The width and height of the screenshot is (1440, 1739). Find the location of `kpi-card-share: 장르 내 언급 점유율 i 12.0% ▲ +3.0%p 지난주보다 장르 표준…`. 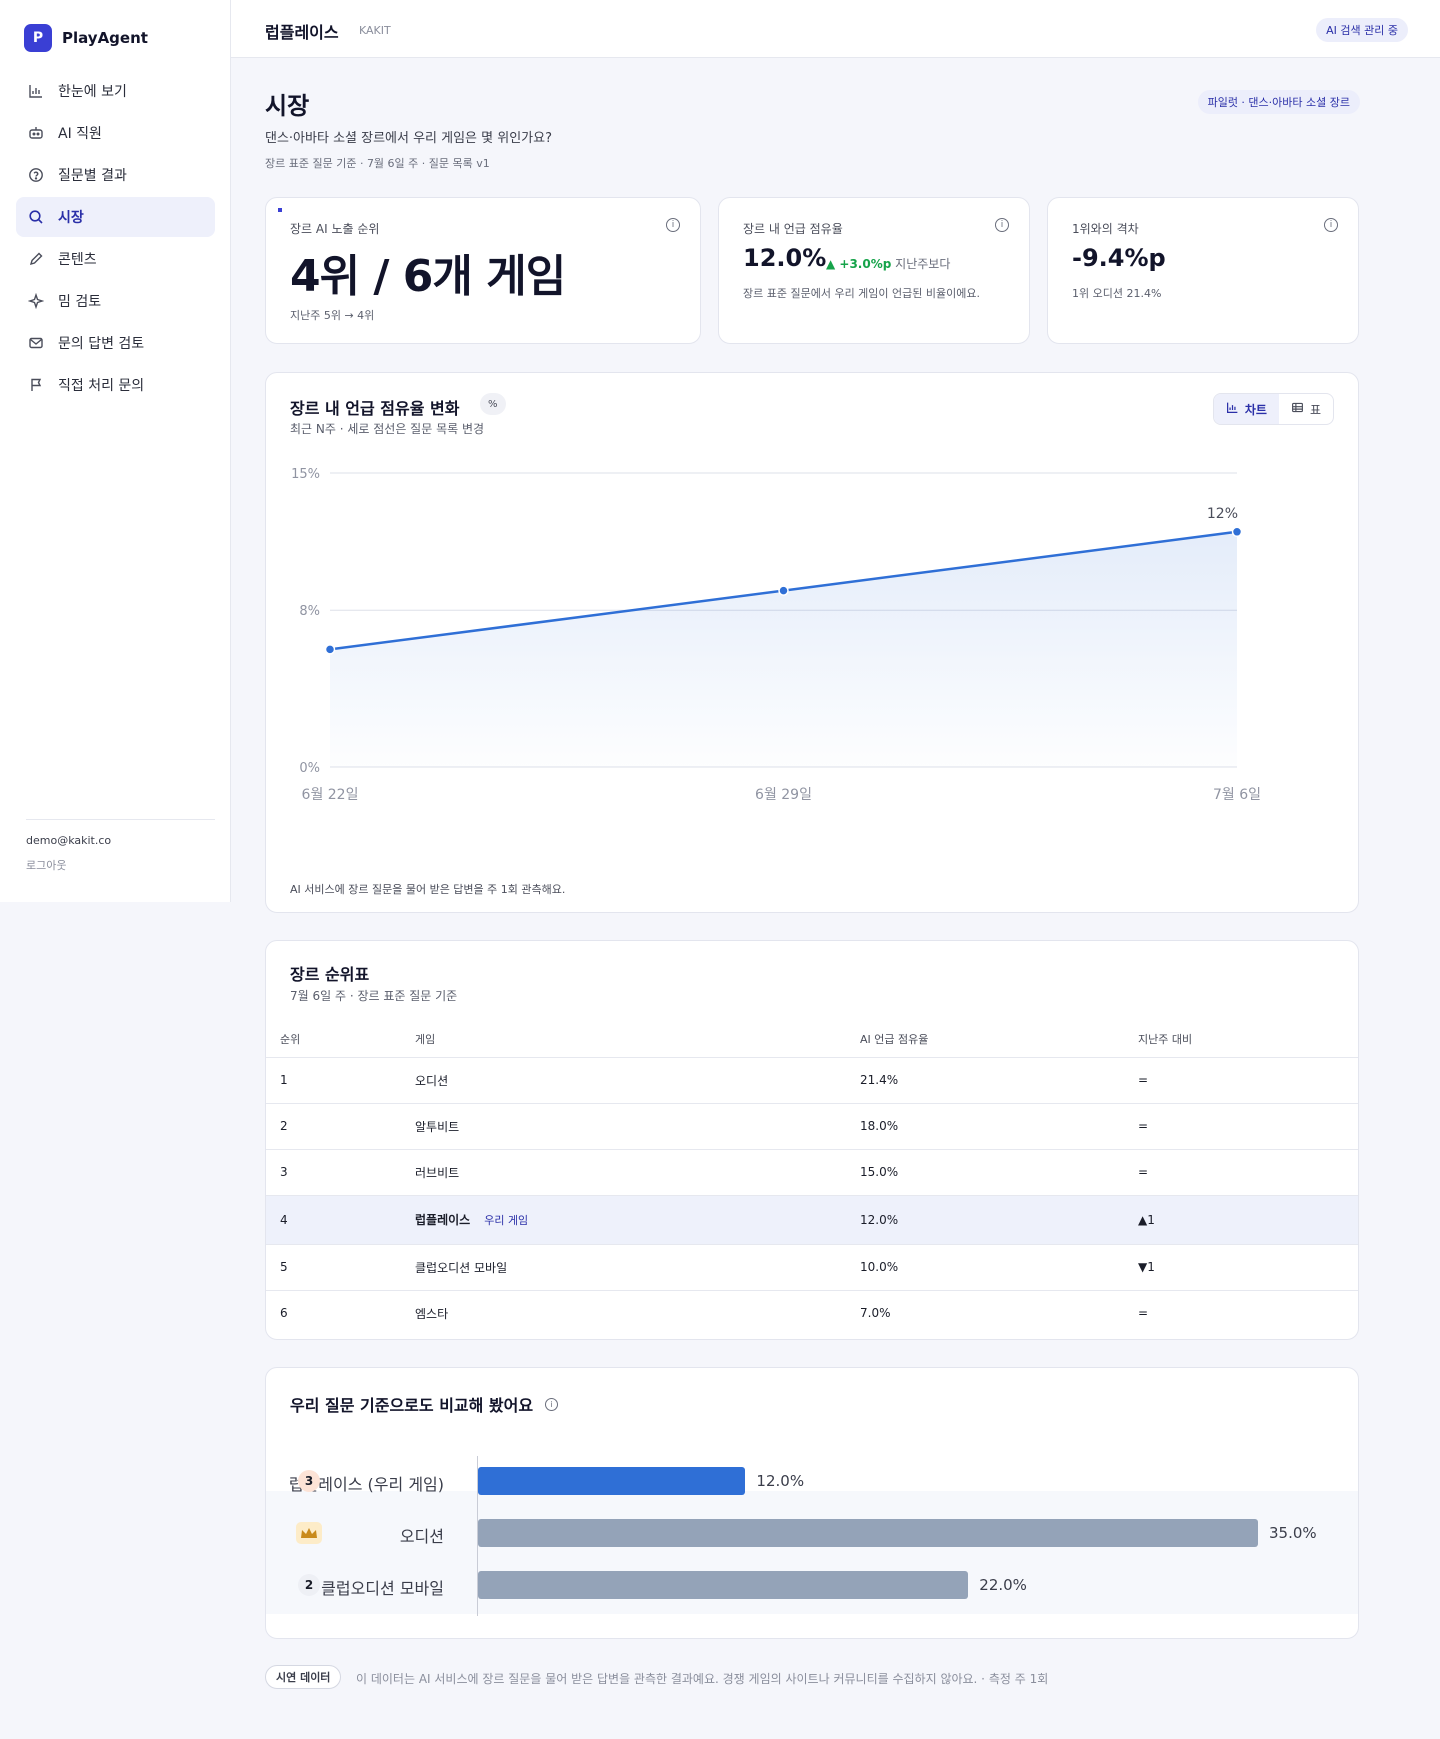

kpi-card-share: 장르 내 언급 점유율 i 12.0% ▲ +3.0%p 지난주보다 장르 표준… is located at coordinates (874, 270).